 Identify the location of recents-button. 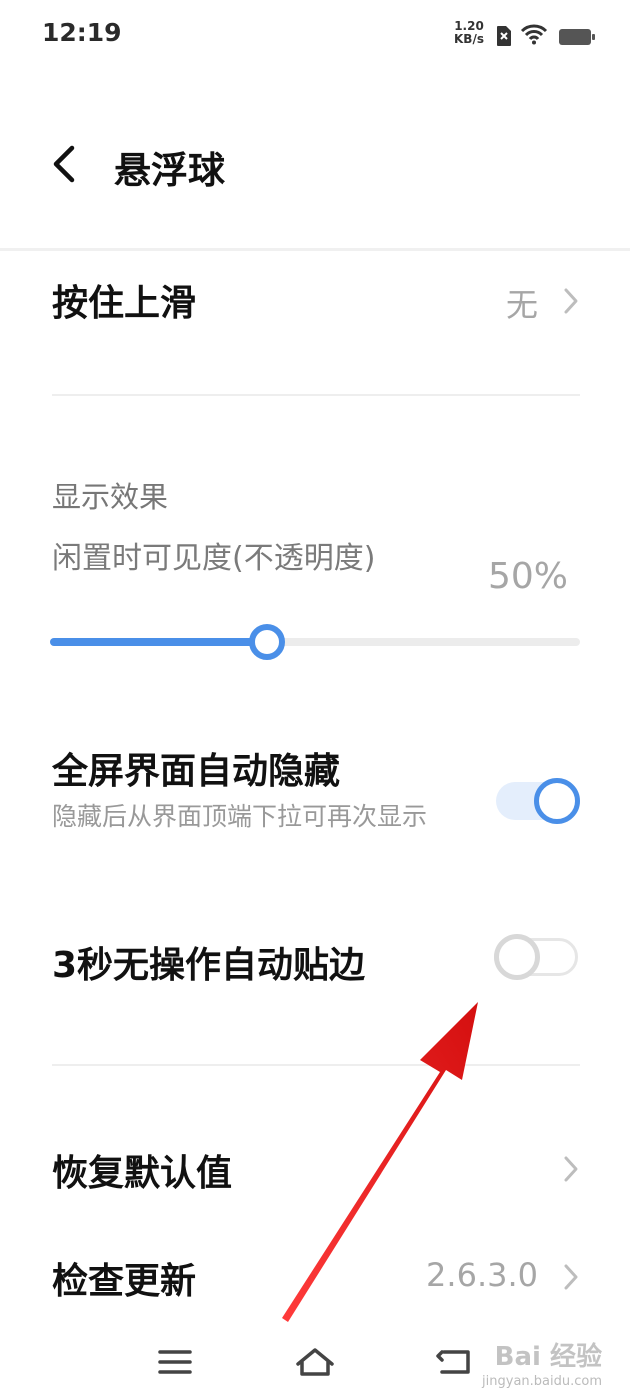
(175, 1362).